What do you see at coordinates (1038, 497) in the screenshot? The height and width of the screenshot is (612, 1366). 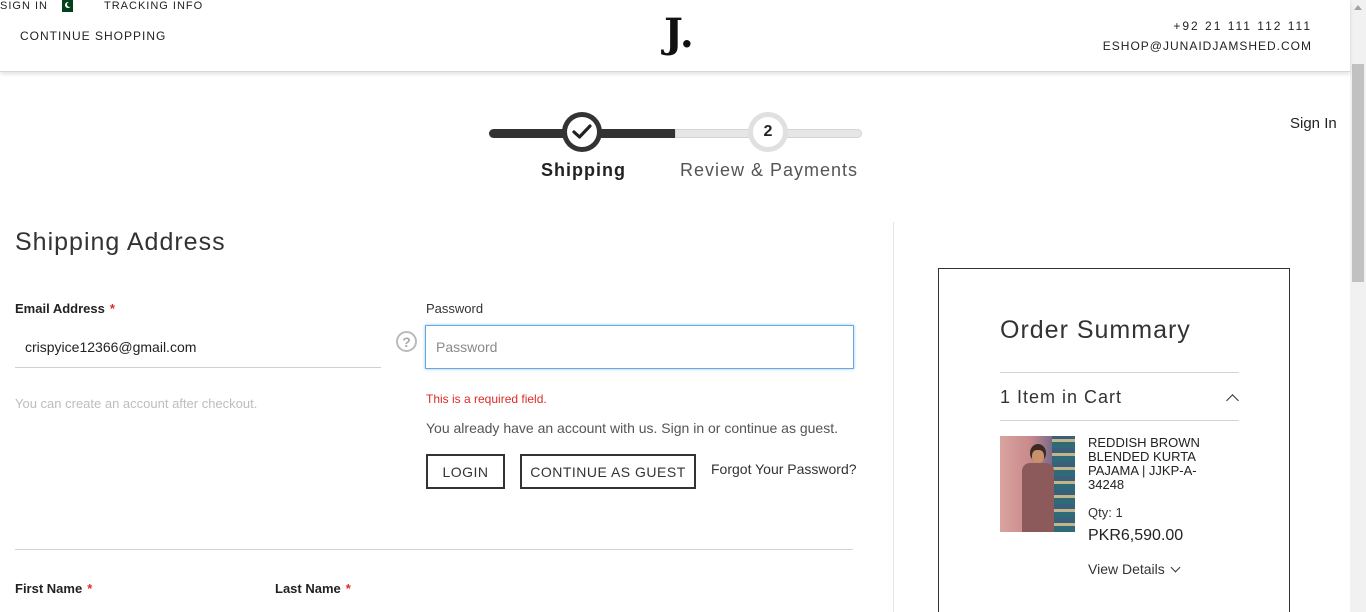 I see `thumbnail-figure-body` at bounding box center [1038, 497].